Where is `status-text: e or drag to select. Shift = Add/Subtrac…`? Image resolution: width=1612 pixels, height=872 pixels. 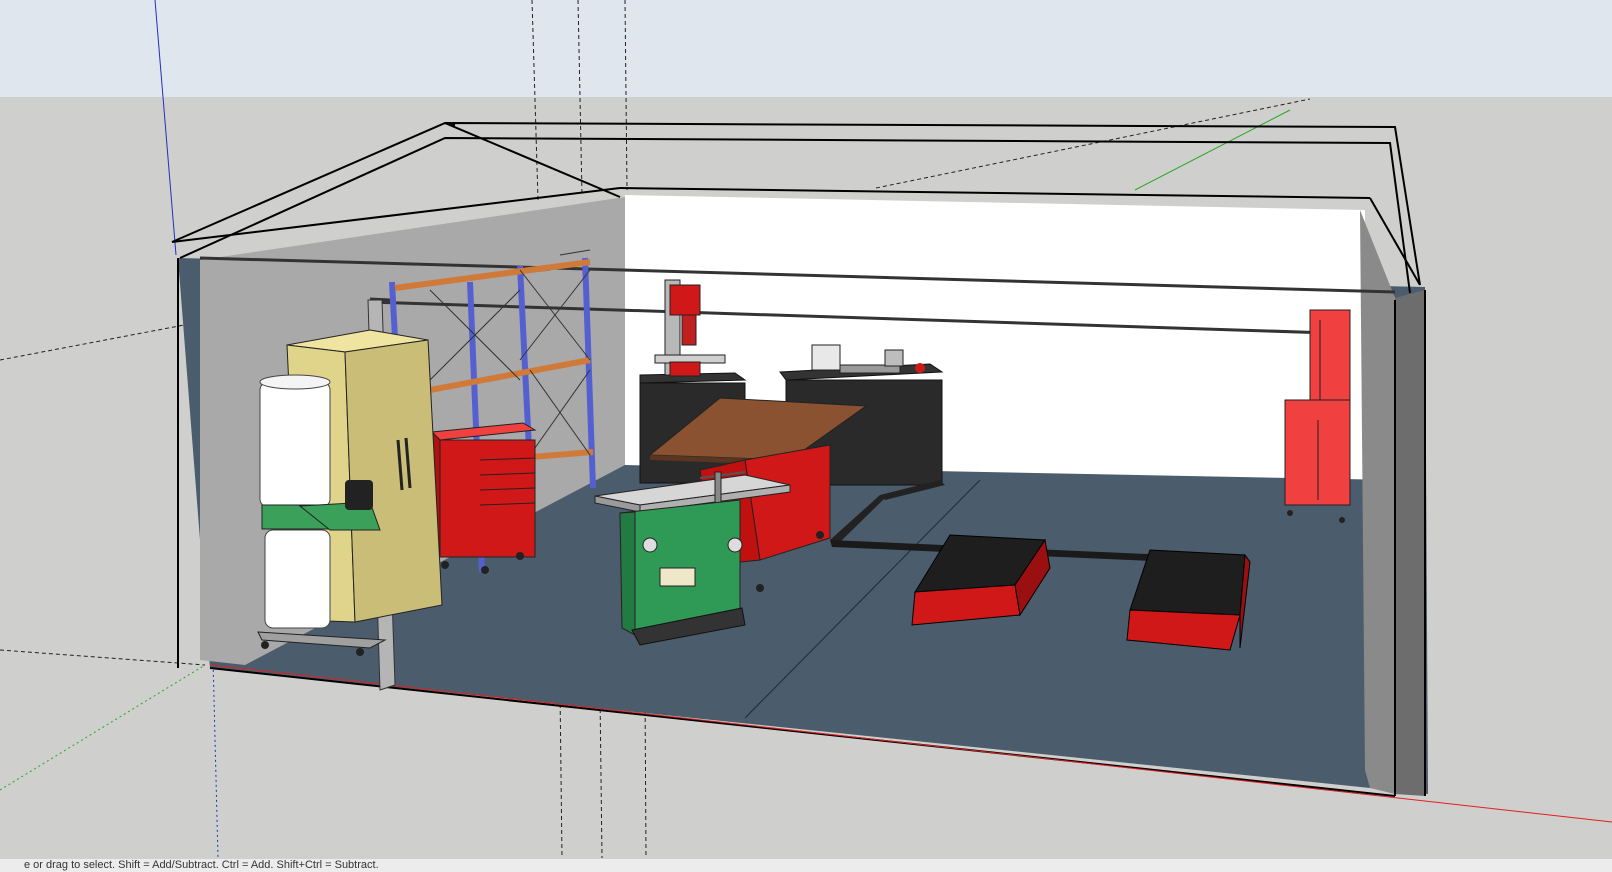 status-text: e or drag to select. Shift = Add/Subtrac… is located at coordinates (201, 865).